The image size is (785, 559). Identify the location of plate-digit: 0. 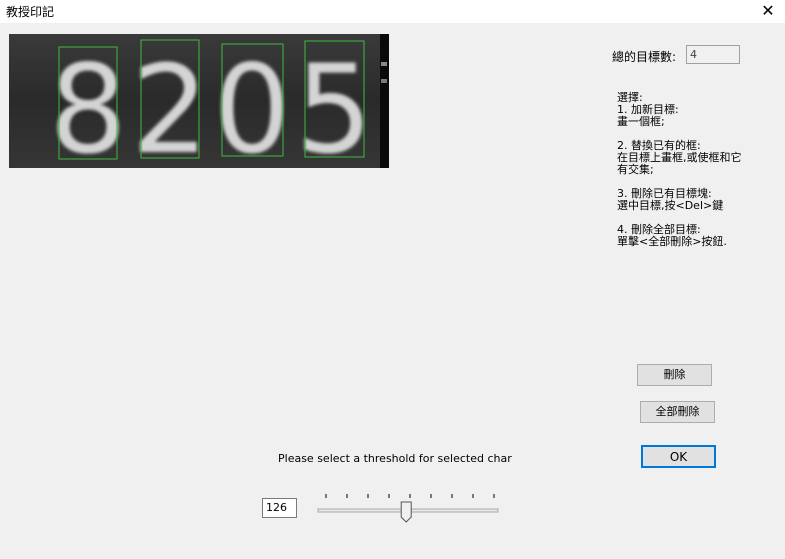
(252, 103).